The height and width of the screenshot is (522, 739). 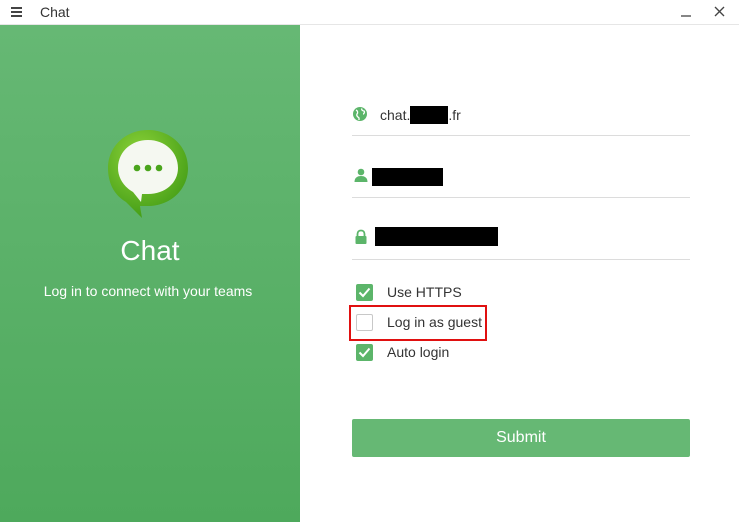 What do you see at coordinates (418, 352) in the screenshot?
I see `auto-login-label: Auto login` at bounding box center [418, 352].